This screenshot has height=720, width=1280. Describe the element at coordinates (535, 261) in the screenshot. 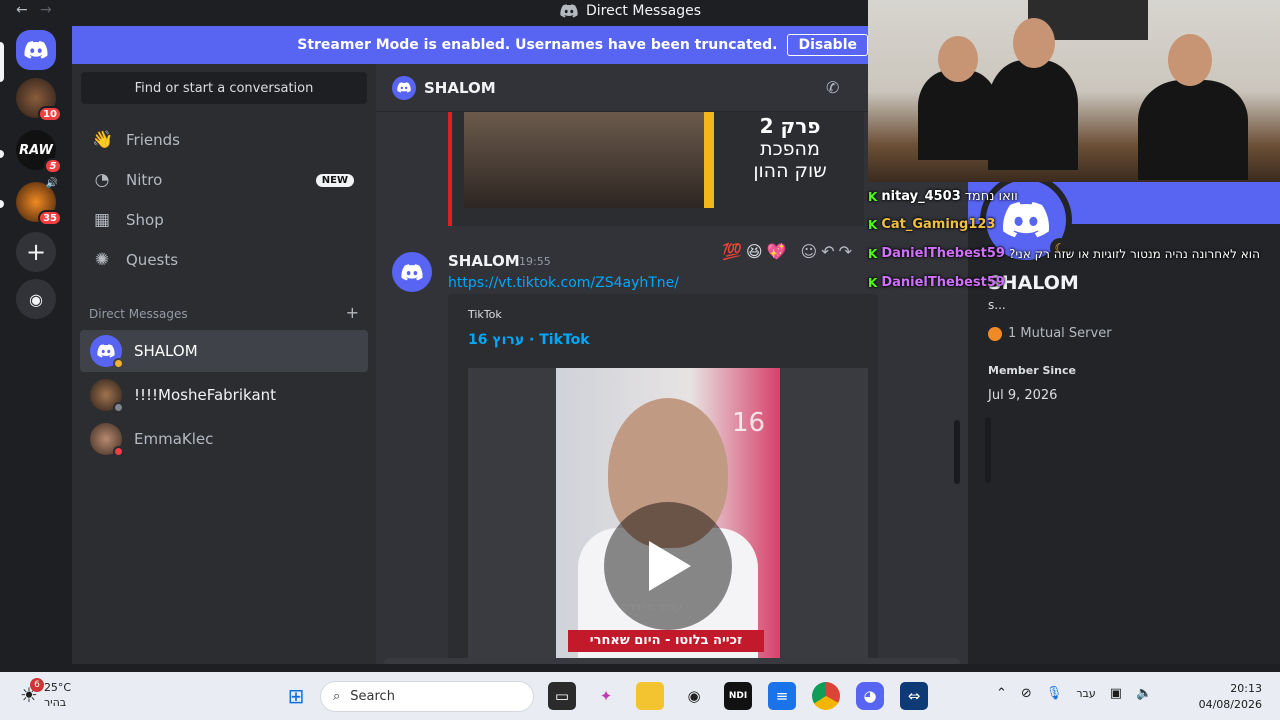

I see `message-timestamp: 19:55` at that location.